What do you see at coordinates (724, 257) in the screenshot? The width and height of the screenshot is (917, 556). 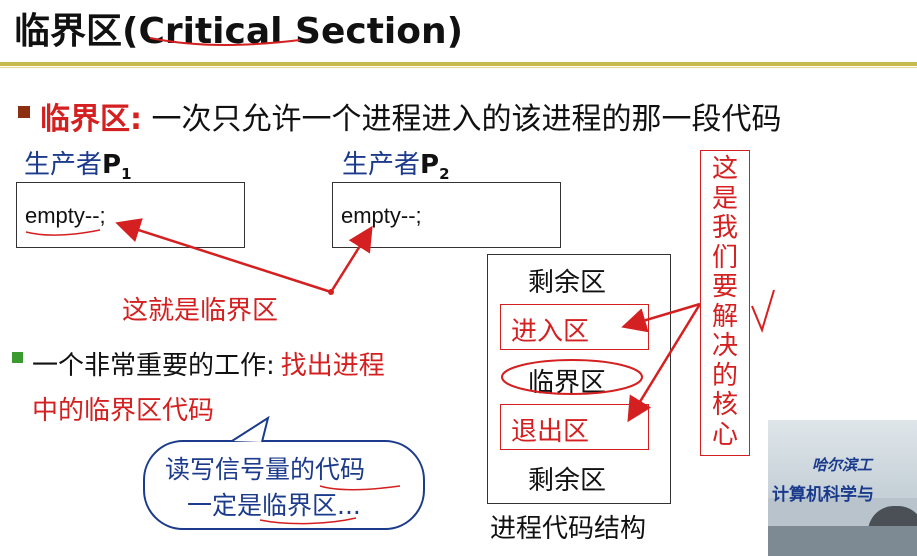 I see `side-note-char: 们` at bounding box center [724, 257].